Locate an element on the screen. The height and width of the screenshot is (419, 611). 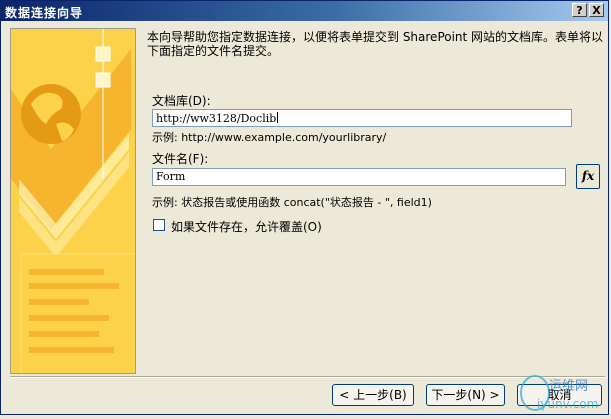
filename-example-text: 示例: 状态报告或使用函数 concat("状态报告 - ", field1) is located at coordinates (292, 202).